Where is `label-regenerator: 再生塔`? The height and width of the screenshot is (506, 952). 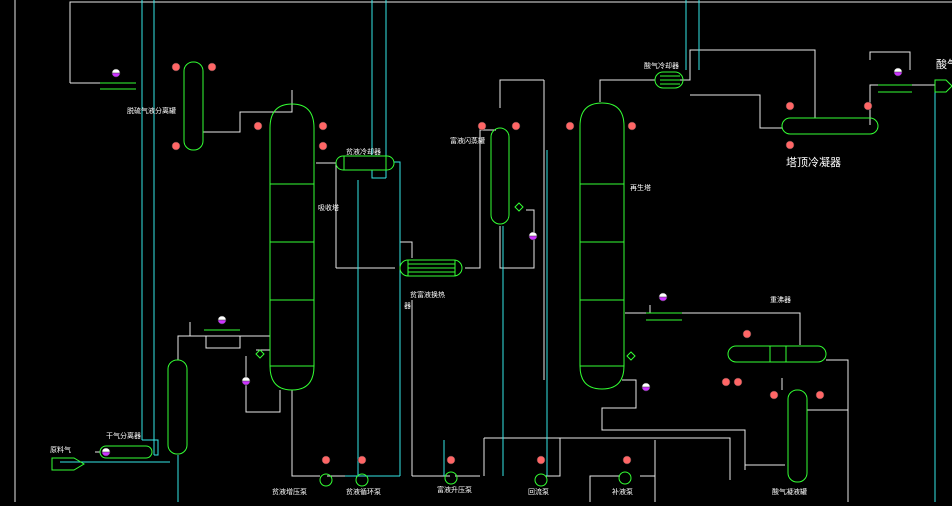
label-regenerator: 再生塔 is located at coordinates (640, 187).